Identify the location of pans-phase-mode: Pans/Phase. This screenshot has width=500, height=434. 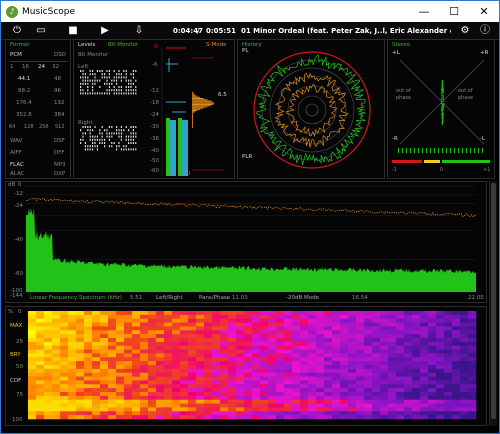
(214, 298).